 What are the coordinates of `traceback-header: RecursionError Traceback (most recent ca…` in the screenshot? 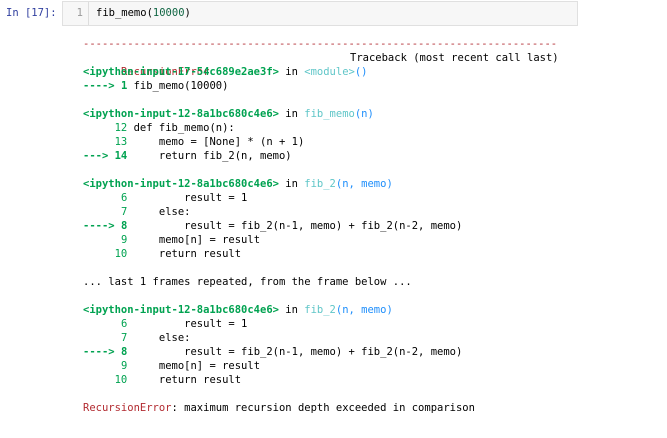 It's located at (375, 64).